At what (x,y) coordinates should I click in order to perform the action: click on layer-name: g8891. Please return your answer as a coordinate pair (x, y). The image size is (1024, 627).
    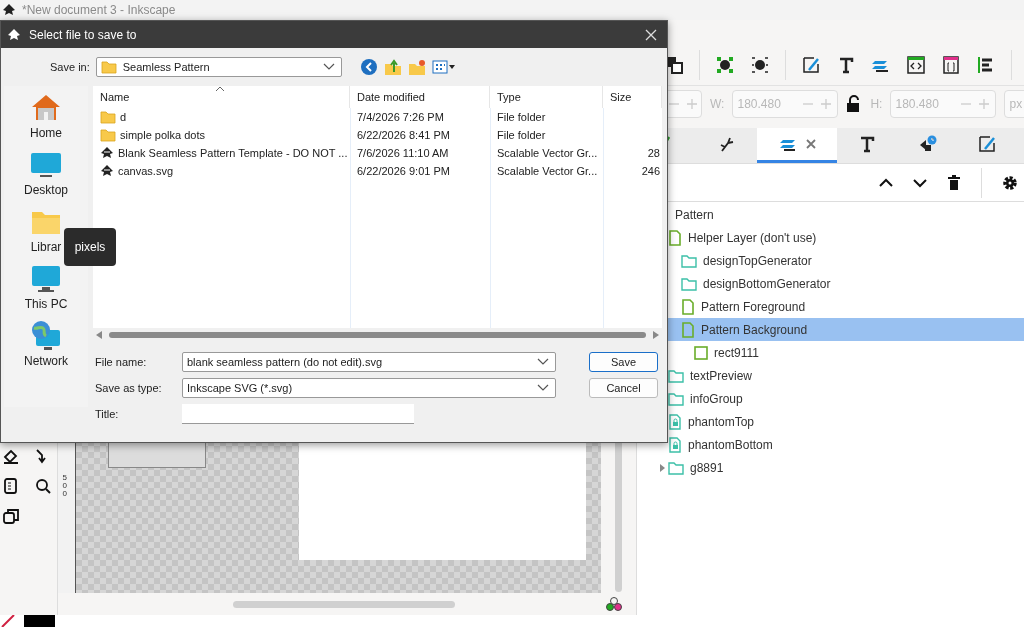
    Looking at the image, I should click on (707, 467).